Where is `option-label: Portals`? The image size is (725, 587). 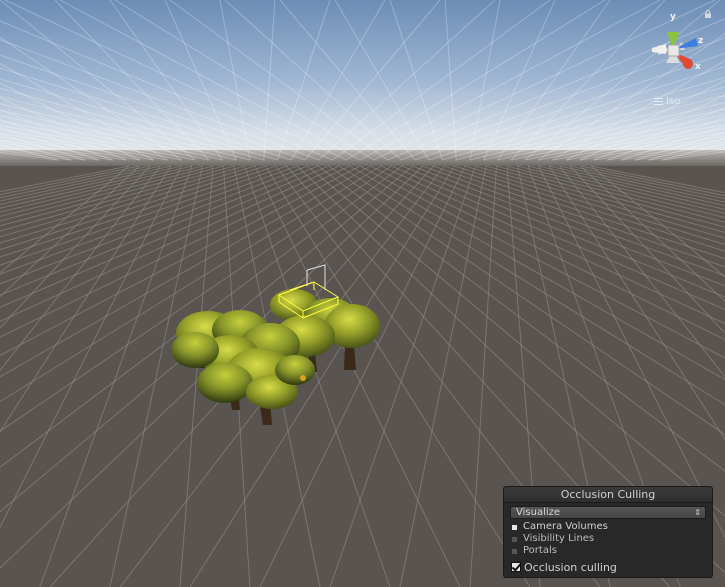 option-label: Portals is located at coordinates (540, 550).